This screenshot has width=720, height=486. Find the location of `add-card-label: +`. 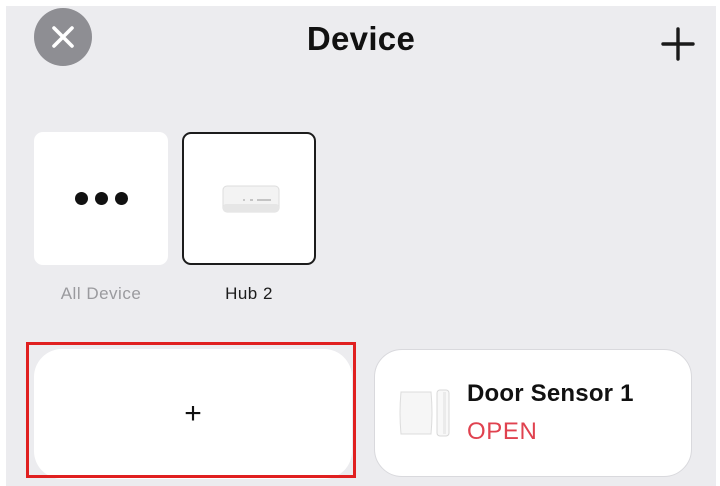

add-card-label: + is located at coordinates (193, 413).